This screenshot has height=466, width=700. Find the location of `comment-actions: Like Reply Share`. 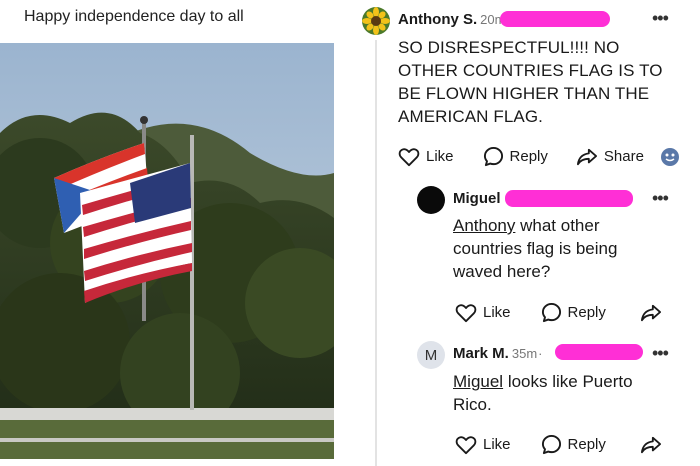

comment-actions: Like Reply Share is located at coordinates (539, 156).